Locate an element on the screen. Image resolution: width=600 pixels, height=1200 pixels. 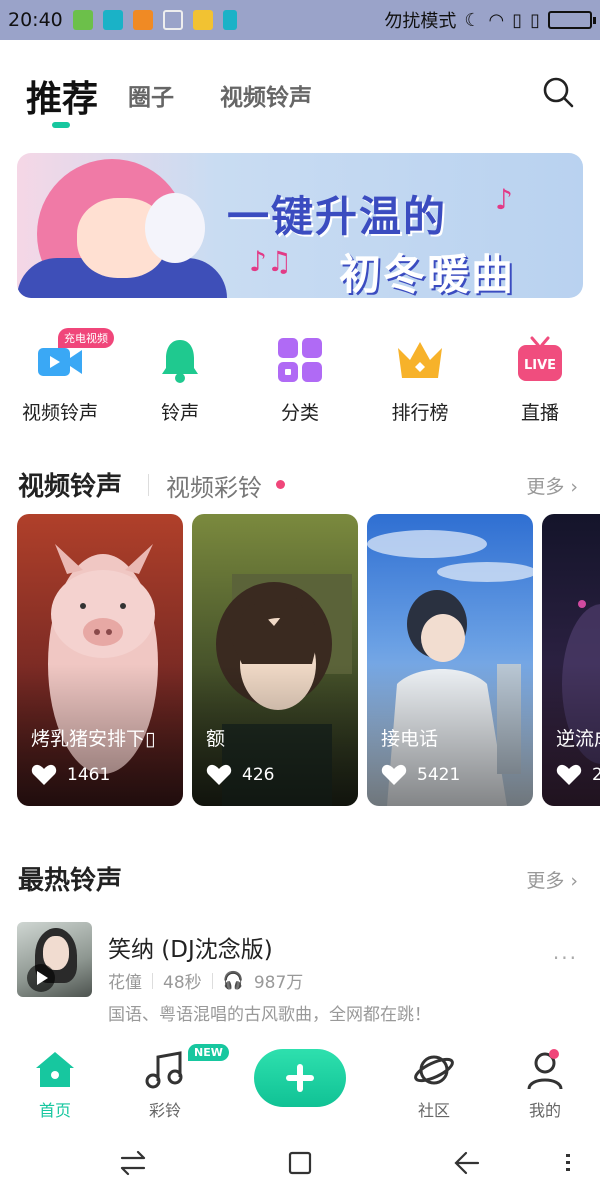
entry-label: 分类 is located at coordinates (299, 413).